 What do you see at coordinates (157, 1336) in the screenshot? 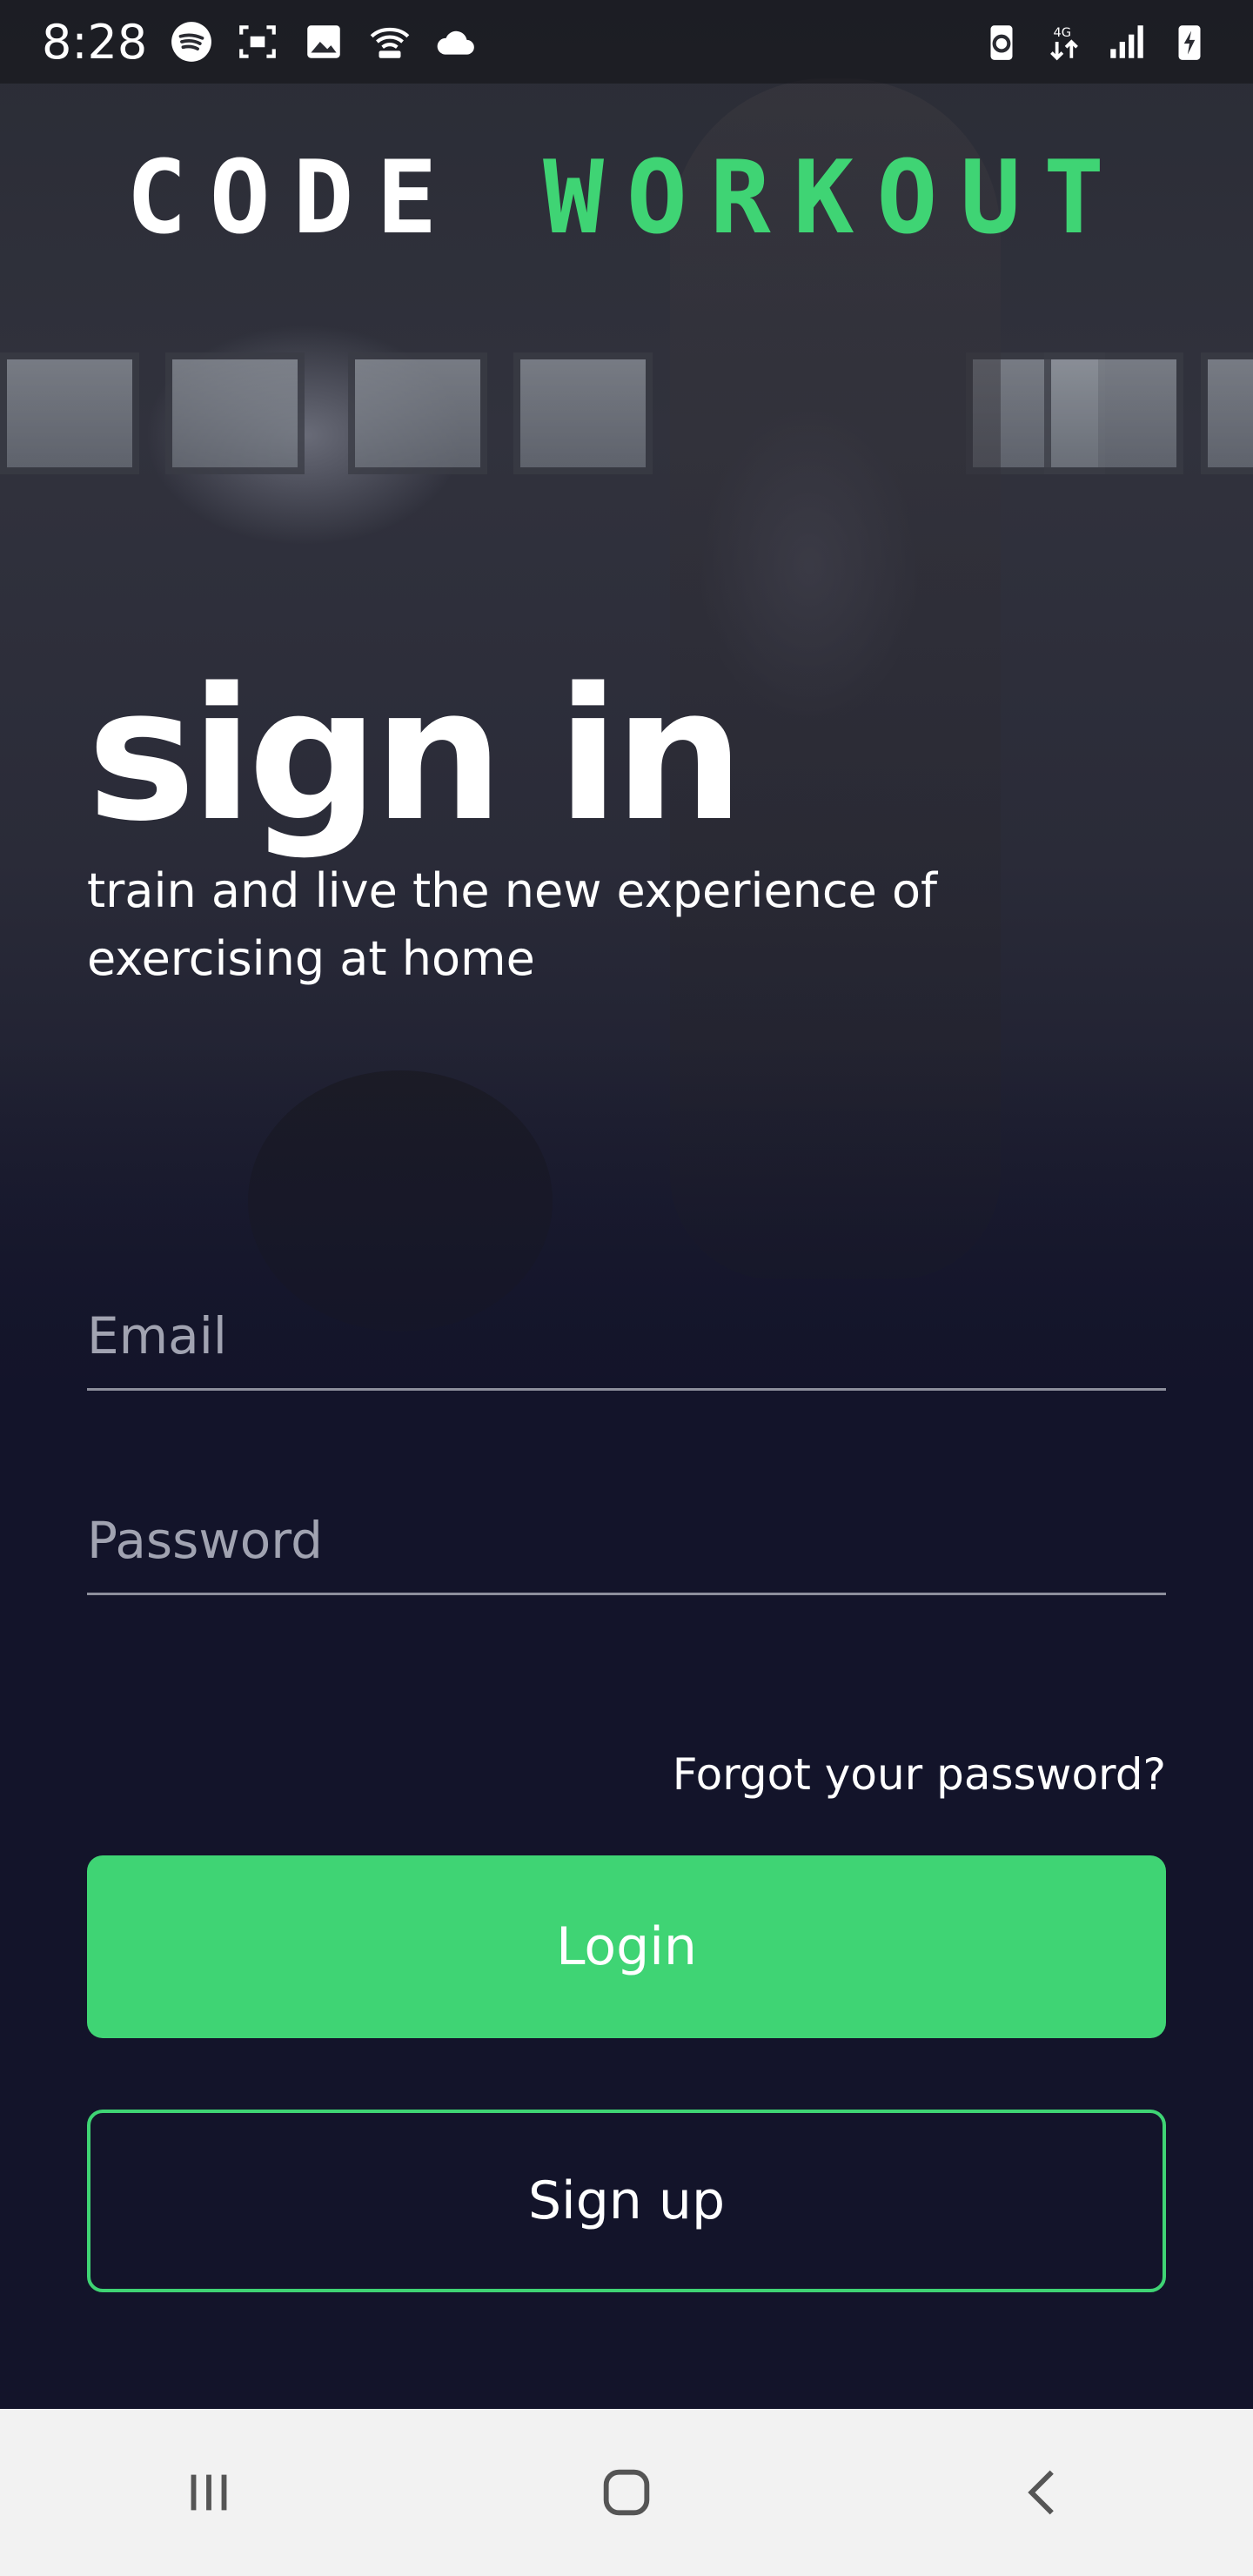
I see `email-placeholder: Email` at bounding box center [157, 1336].